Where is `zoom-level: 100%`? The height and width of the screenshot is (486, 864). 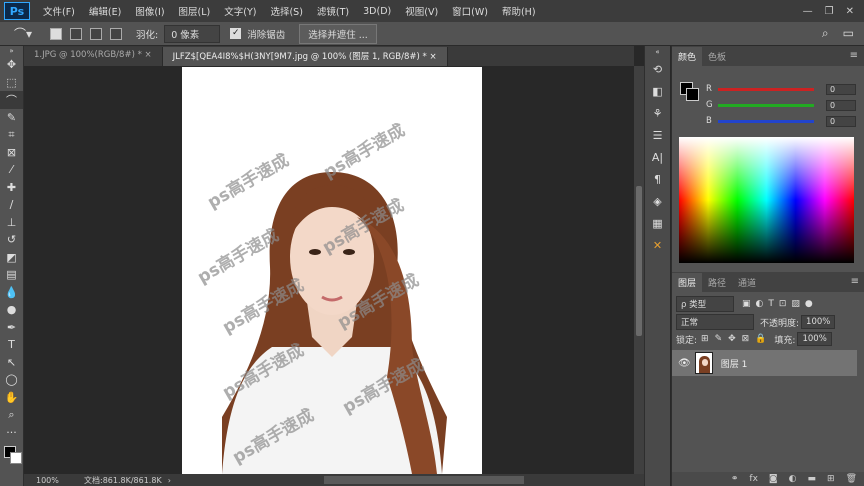 zoom-level: 100% is located at coordinates (60, 480).